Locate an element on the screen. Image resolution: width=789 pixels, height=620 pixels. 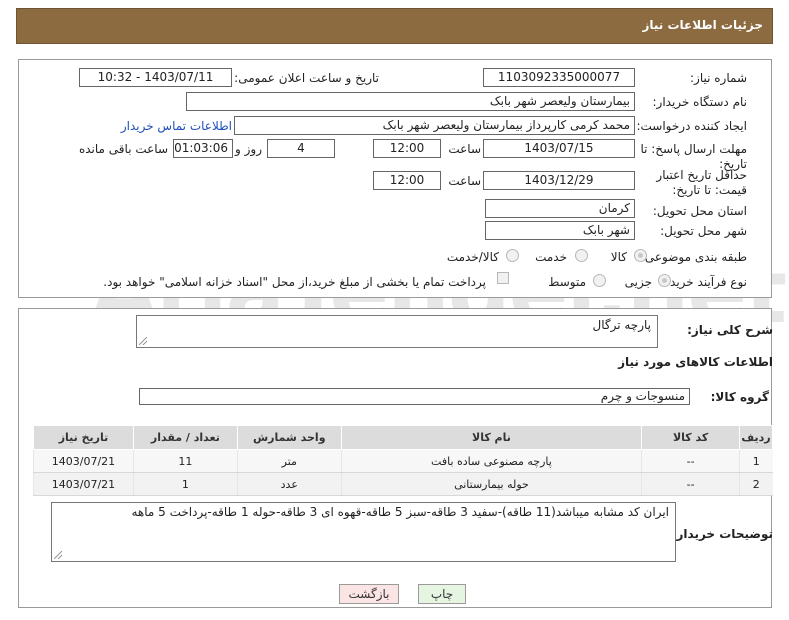
treasury-payment-checkbox is located at coordinates (503, 278).